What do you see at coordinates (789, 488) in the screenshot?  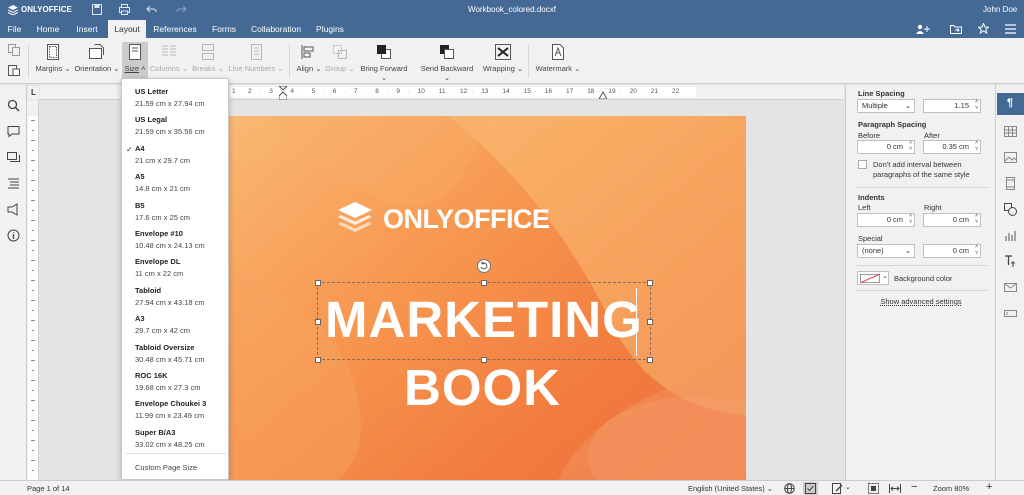 I see `spellcheck-globe-icon` at bounding box center [789, 488].